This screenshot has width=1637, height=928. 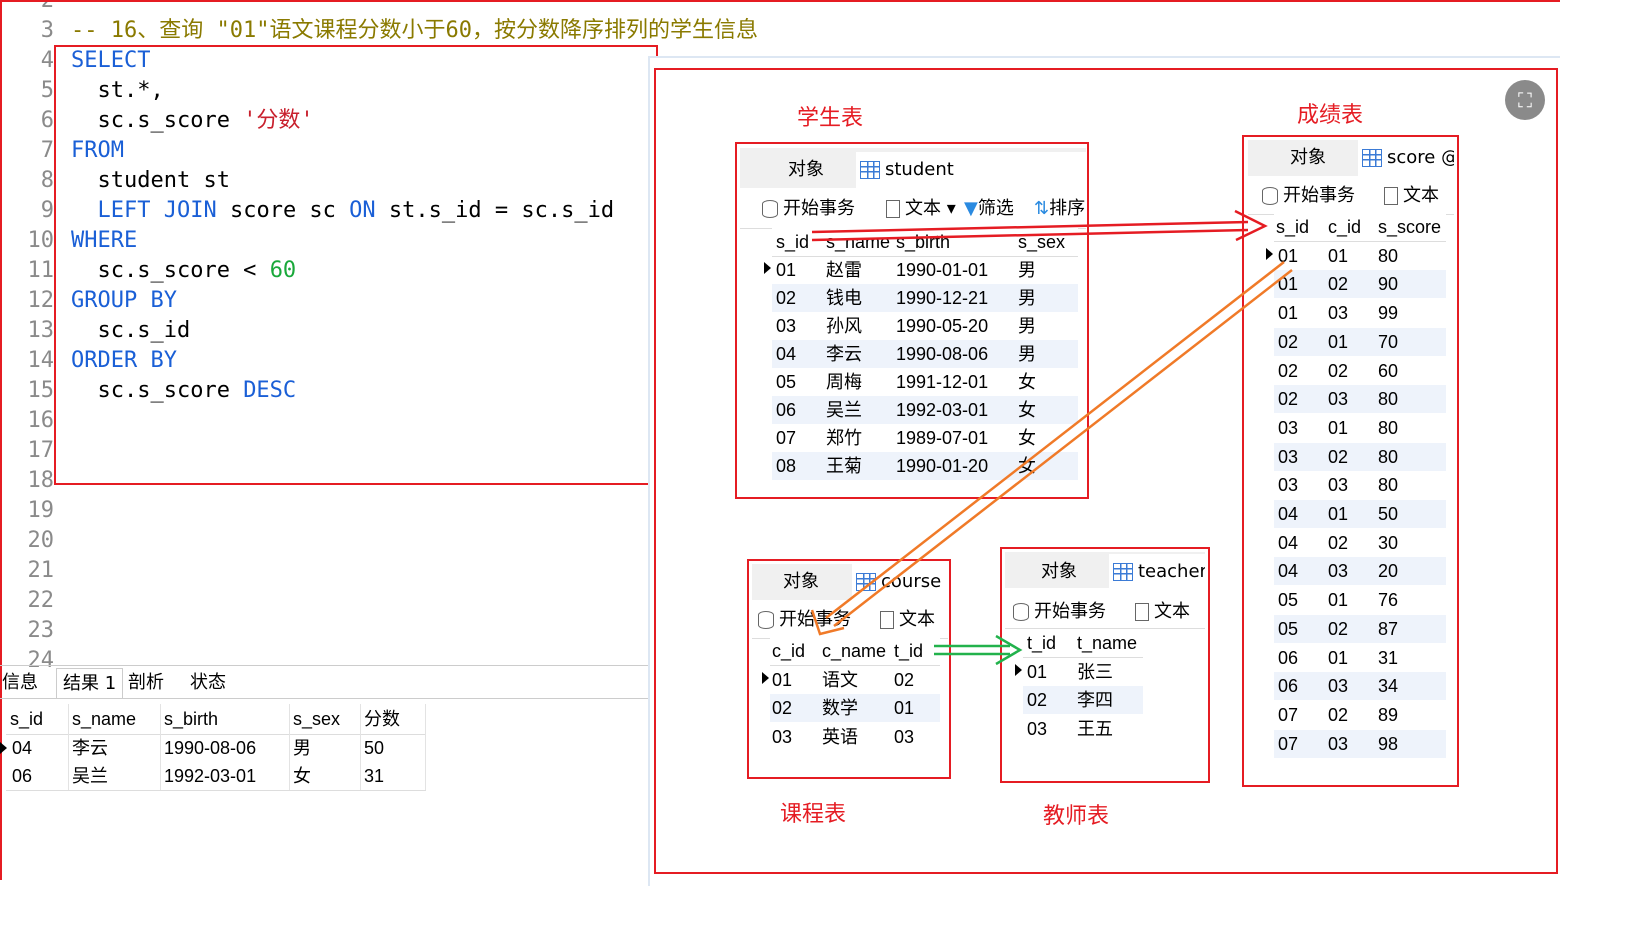 What do you see at coordinates (1039, 225) in the screenshot?
I see `arrow-student-to-score` at bounding box center [1039, 225].